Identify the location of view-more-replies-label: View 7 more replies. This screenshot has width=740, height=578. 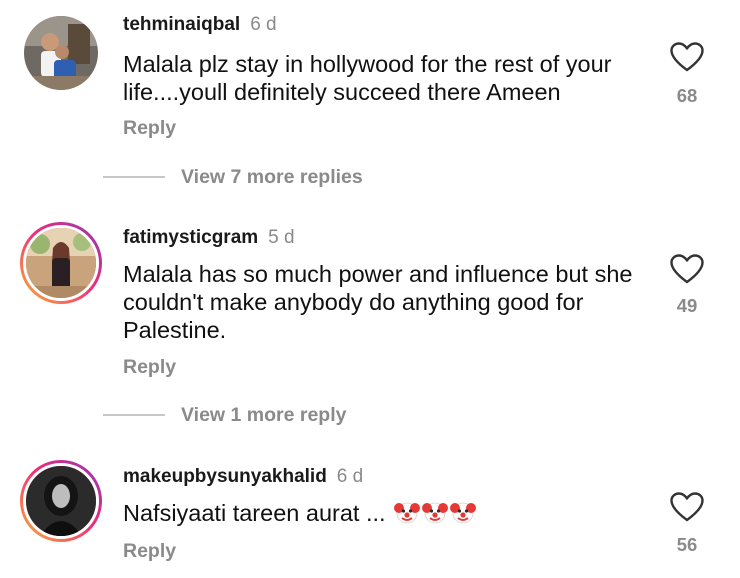
(272, 177).